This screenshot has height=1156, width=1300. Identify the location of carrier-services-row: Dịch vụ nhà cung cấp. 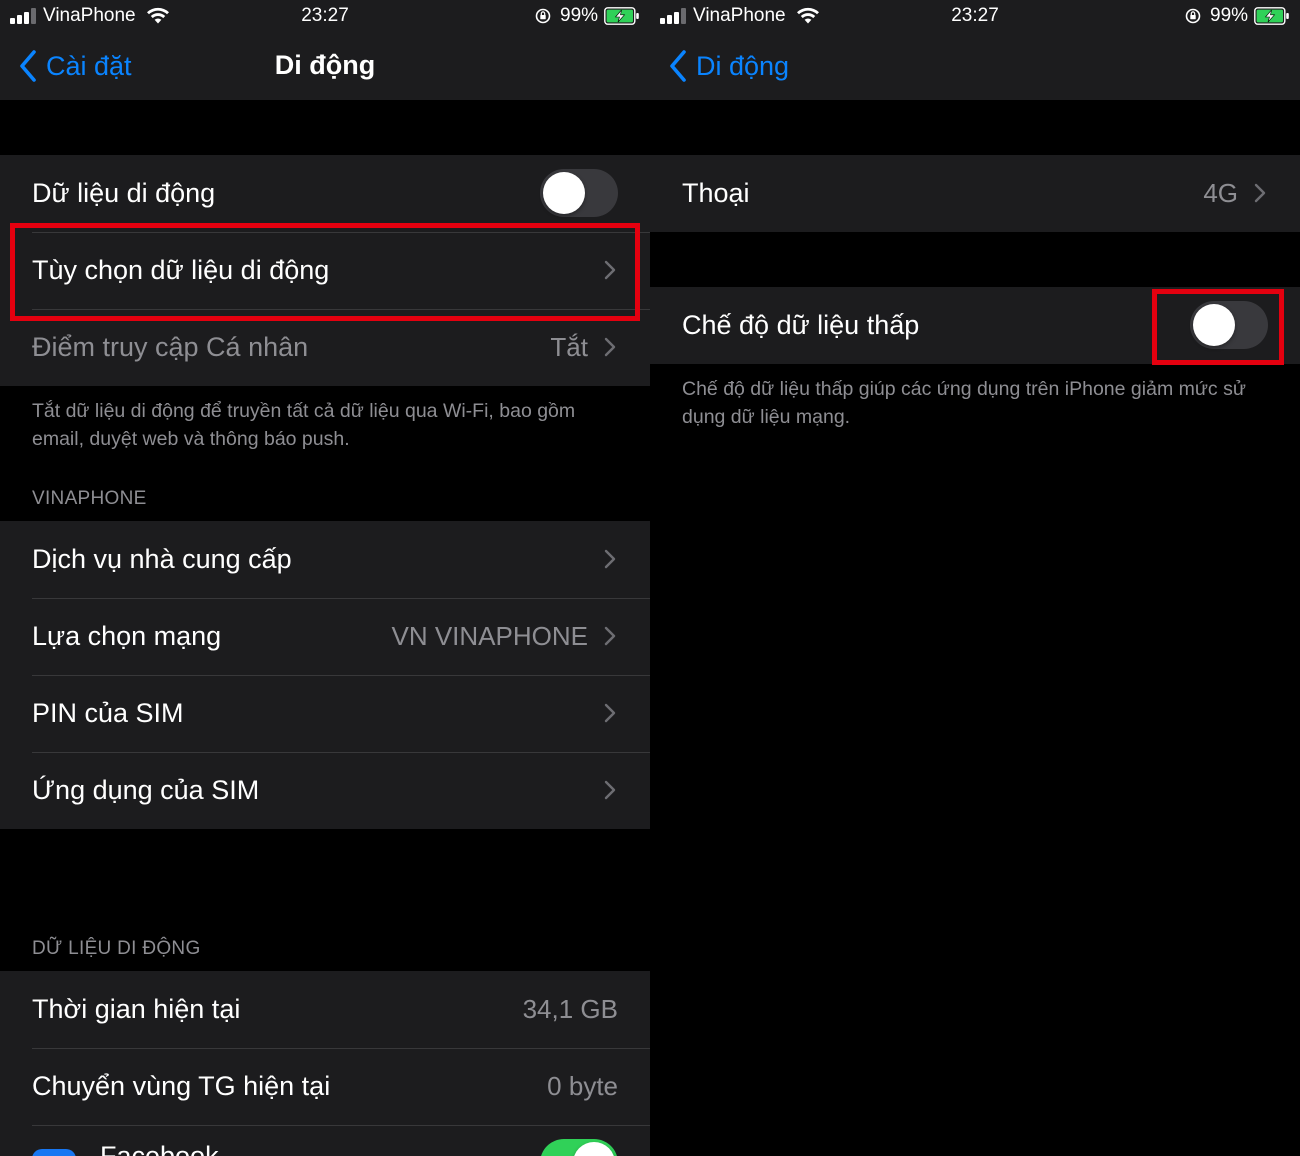
(325, 559).